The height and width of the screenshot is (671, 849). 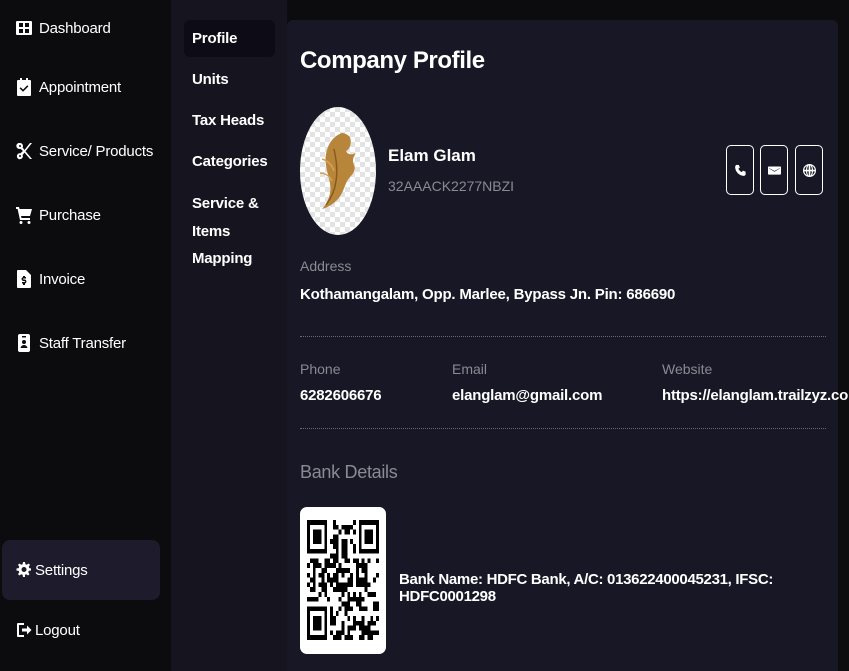 I want to click on sidebar-item-service-products: Service/ Products, so click(x=85, y=151).